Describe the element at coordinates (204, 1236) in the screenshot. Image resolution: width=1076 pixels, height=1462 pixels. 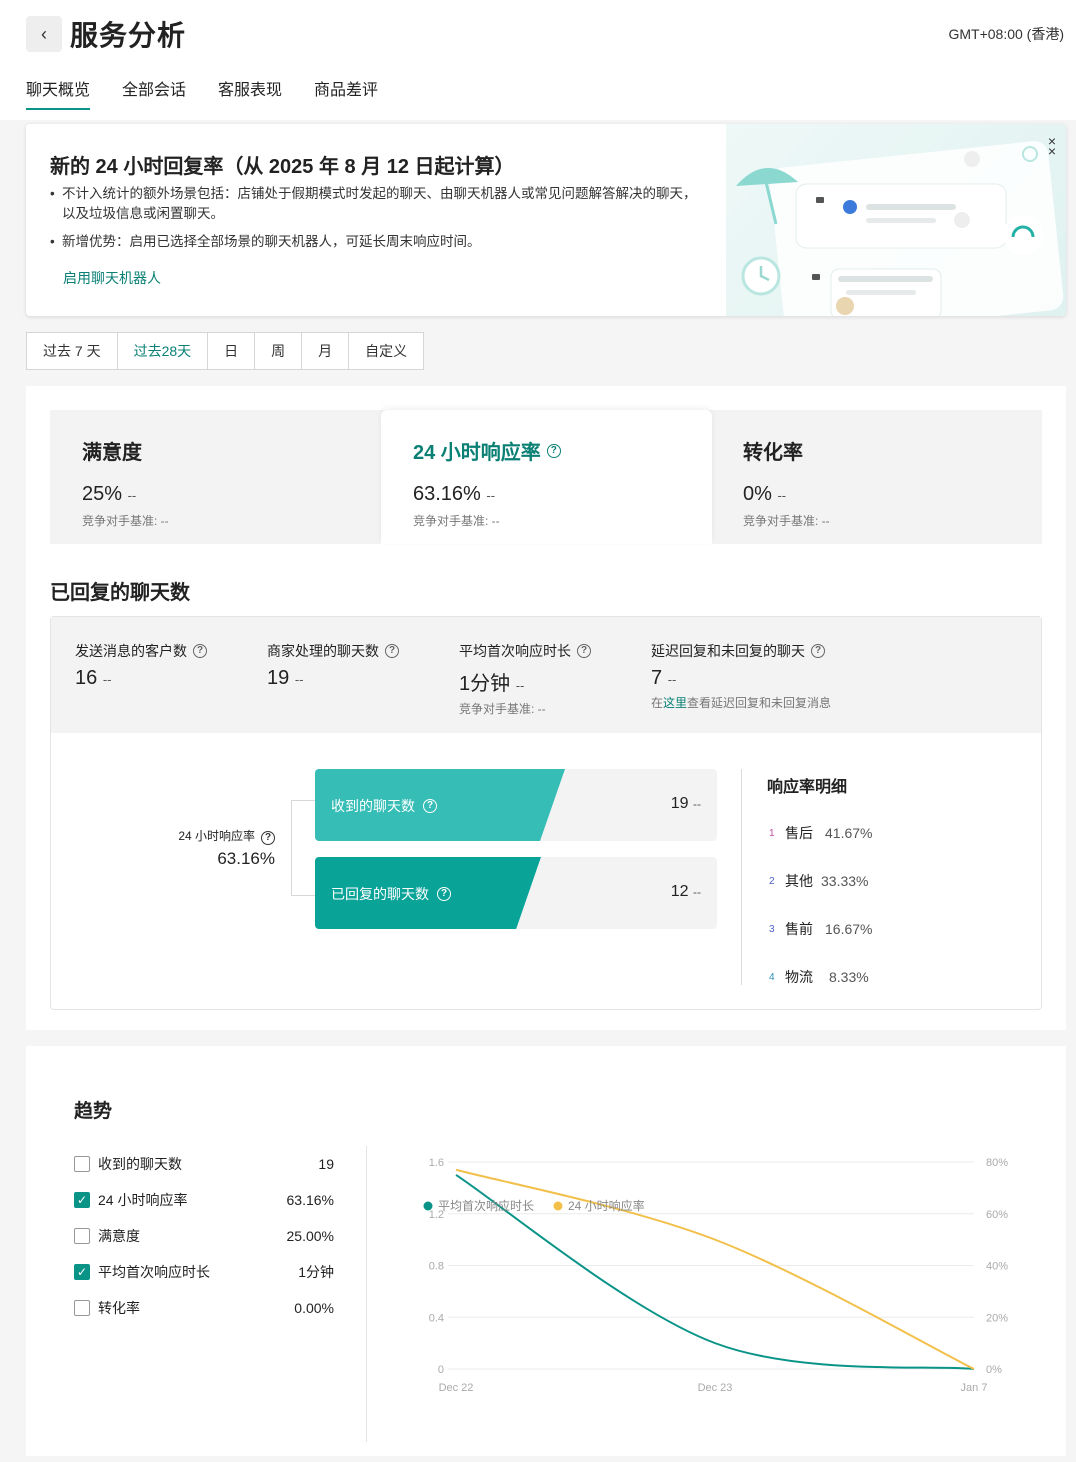
I see `metric-satisfaction: 满意度 25.00%` at that location.